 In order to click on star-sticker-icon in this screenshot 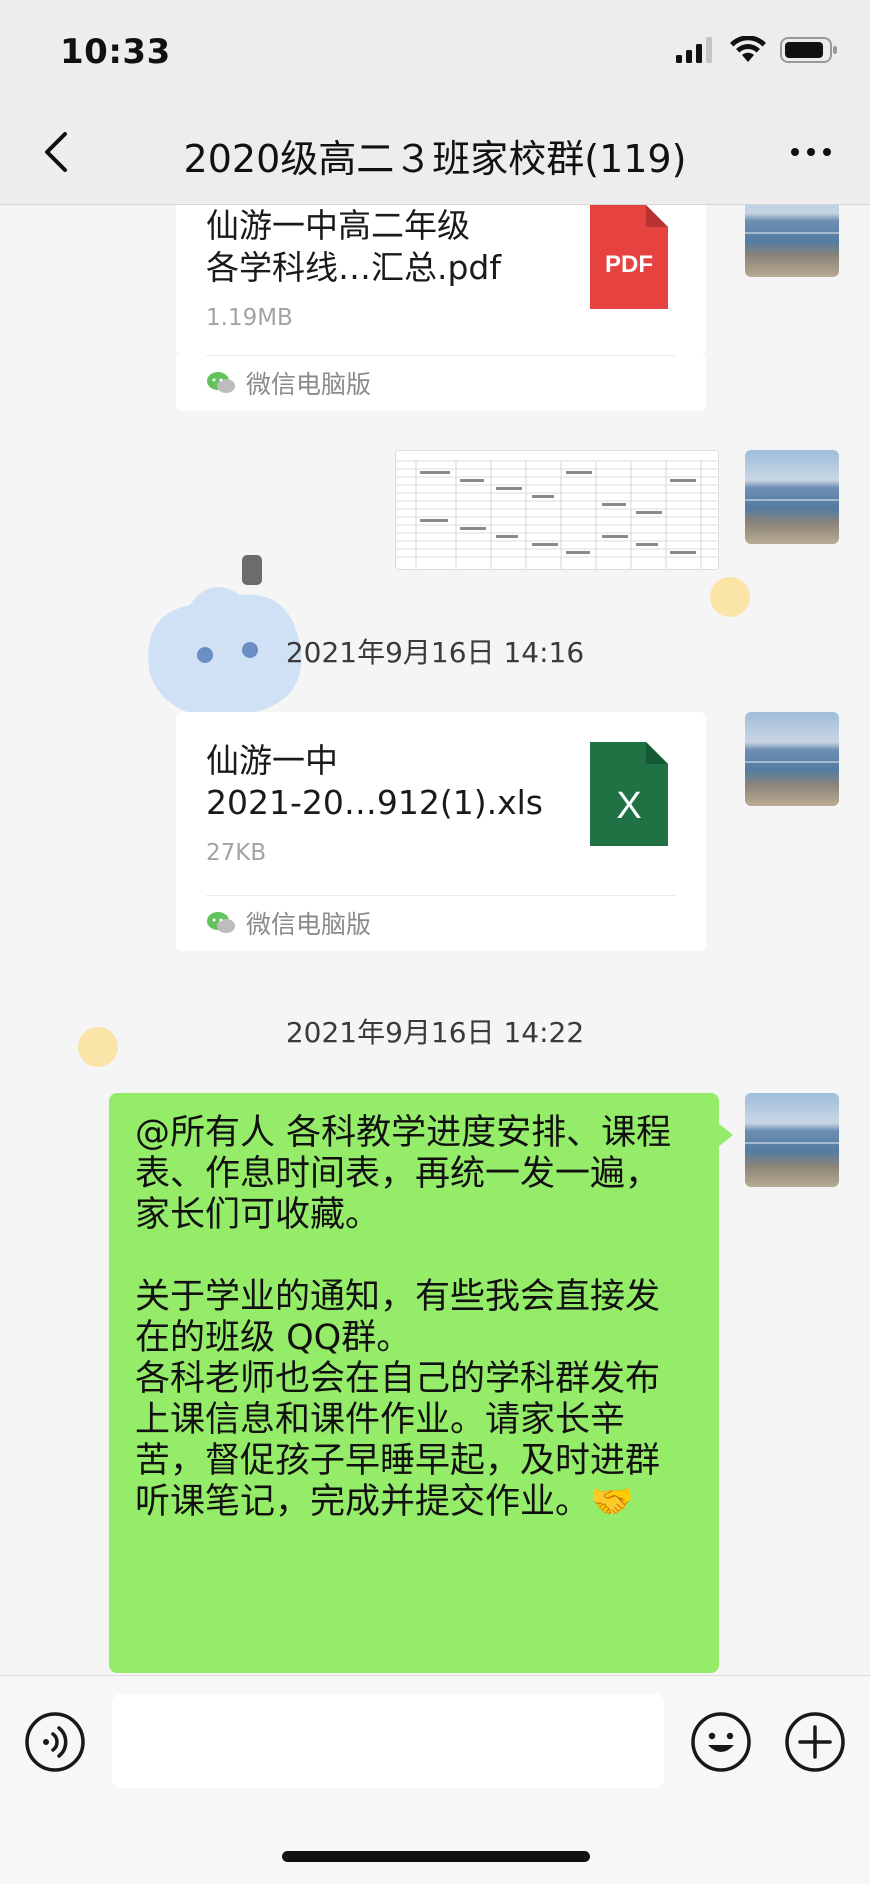, I will do `click(730, 597)`.